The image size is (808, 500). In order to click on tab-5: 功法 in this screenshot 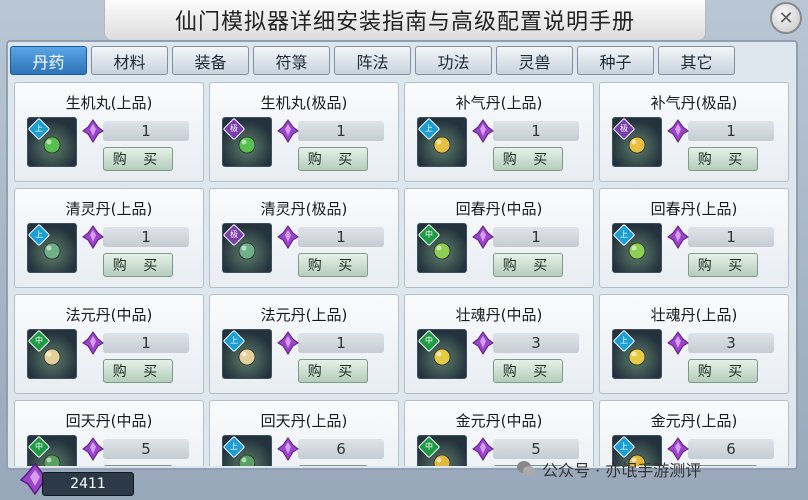, I will do `click(453, 60)`.